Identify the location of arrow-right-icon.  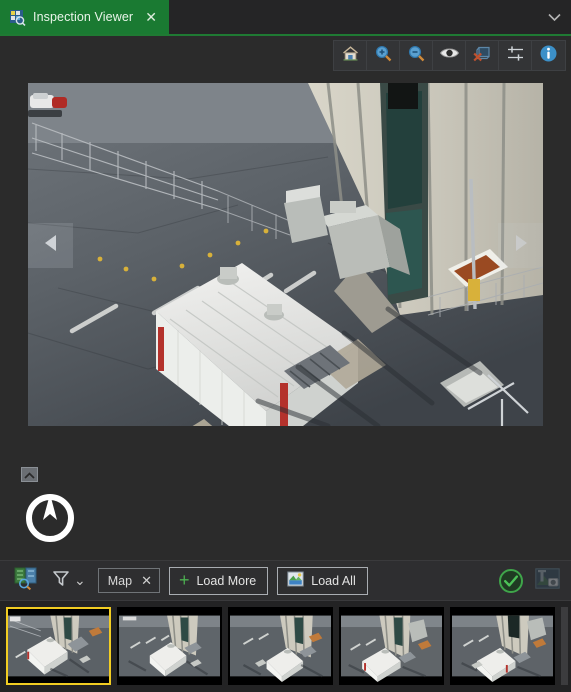
(521, 245).